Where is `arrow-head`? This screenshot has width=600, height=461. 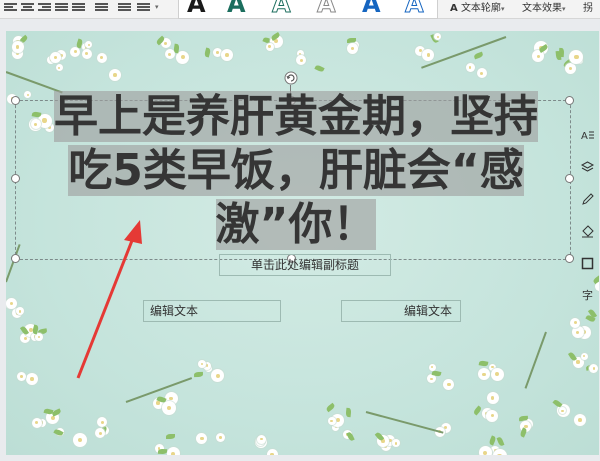 arrow-head is located at coordinates (133, 232).